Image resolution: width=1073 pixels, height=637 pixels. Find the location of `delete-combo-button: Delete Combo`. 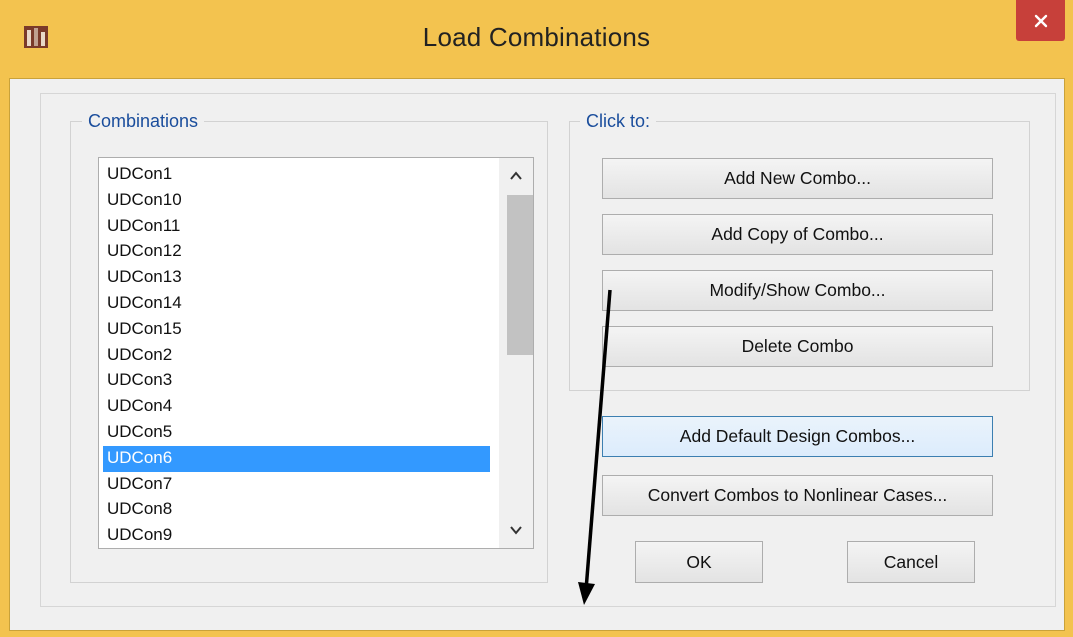

delete-combo-button: Delete Combo is located at coordinates (797, 346).